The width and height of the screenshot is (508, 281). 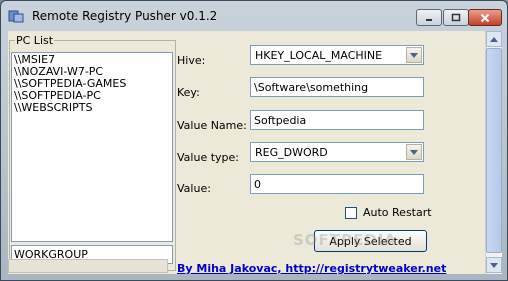 What do you see at coordinates (194, 188) in the screenshot?
I see `value-label: Value:` at bounding box center [194, 188].